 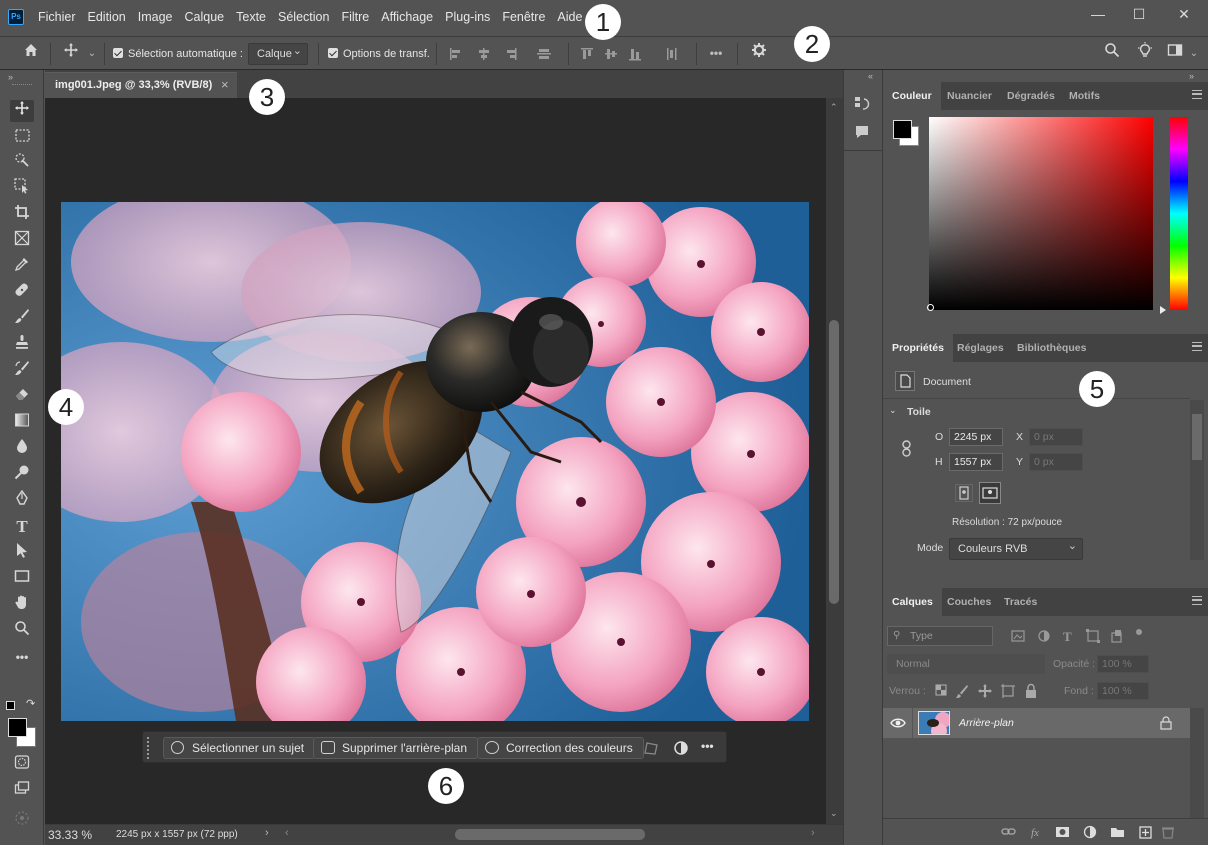 What do you see at coordinates (1145, 53) in the screenshot?
I see `lightbulb-icon` at bounding box center [1145, 53].